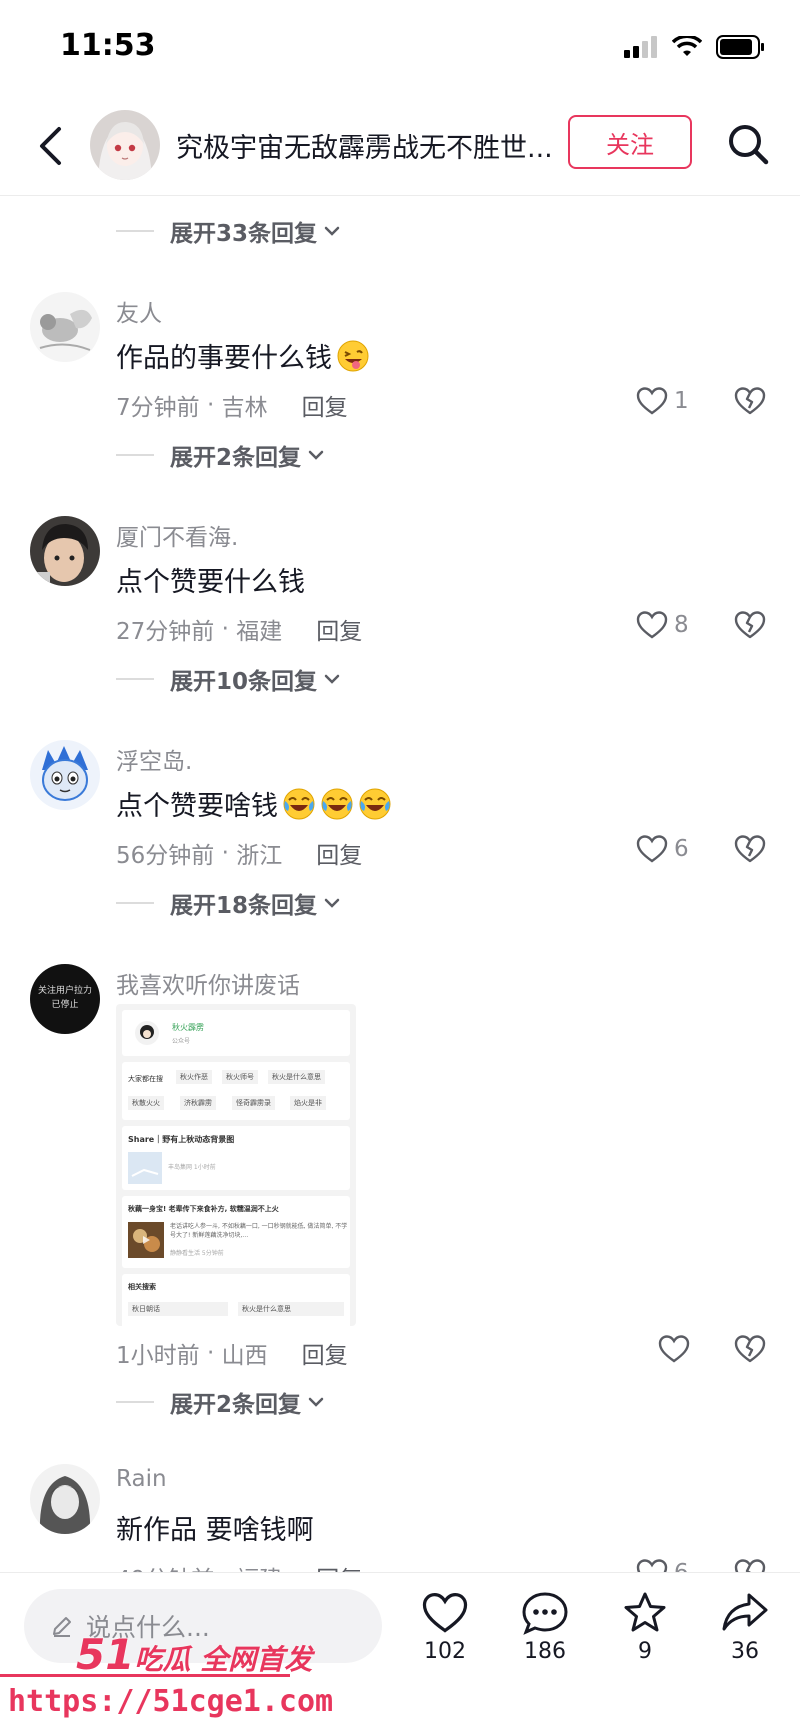 Image resolution: width=800 pixels, height=1731 pixels. What do you see at coordinates (108, 45) in the screenshot?
I see `status-time: 11:53` at bounding box center [108, 45].